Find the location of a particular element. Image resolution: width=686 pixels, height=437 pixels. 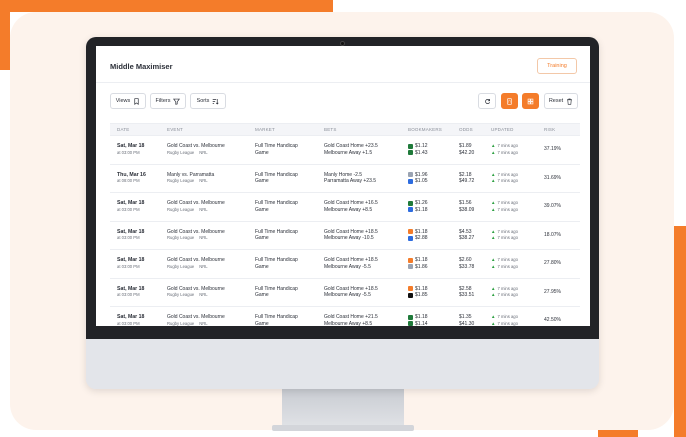

filters-label: Filters is located at coordinates (163, 101).